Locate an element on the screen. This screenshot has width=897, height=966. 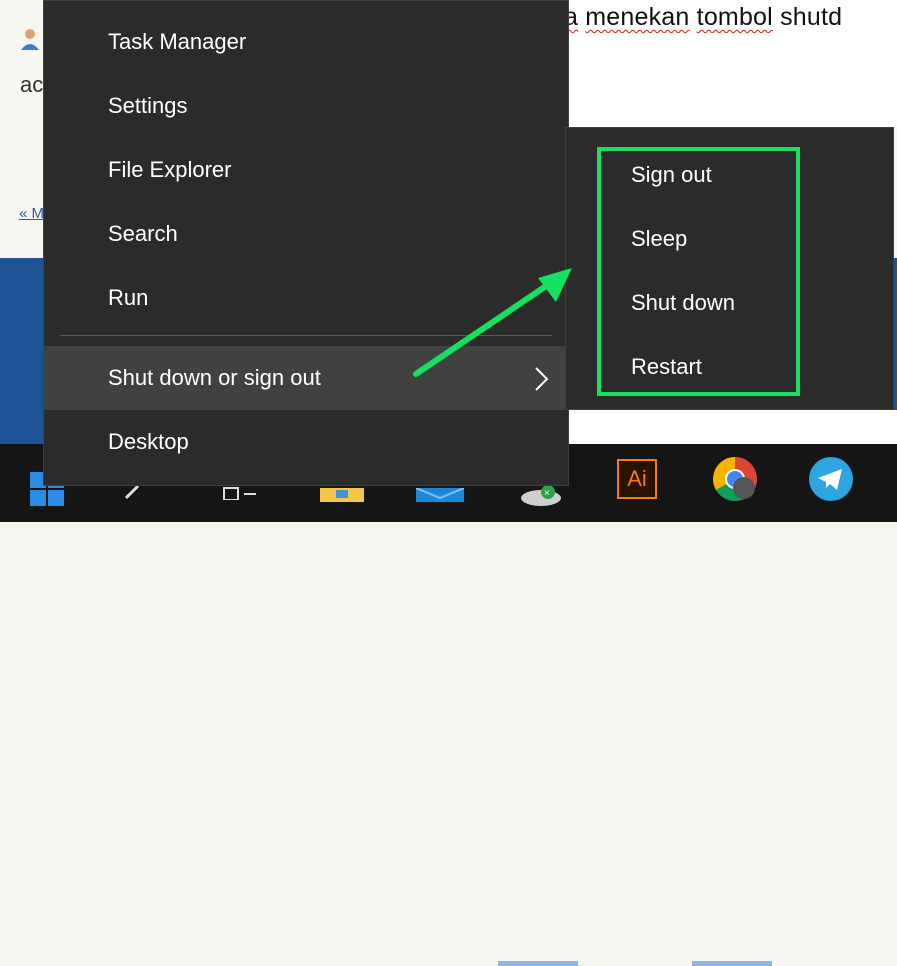
menu-item-shut-down-or-sign-out: Shut down or sign out is located at coordinates (306, 378).